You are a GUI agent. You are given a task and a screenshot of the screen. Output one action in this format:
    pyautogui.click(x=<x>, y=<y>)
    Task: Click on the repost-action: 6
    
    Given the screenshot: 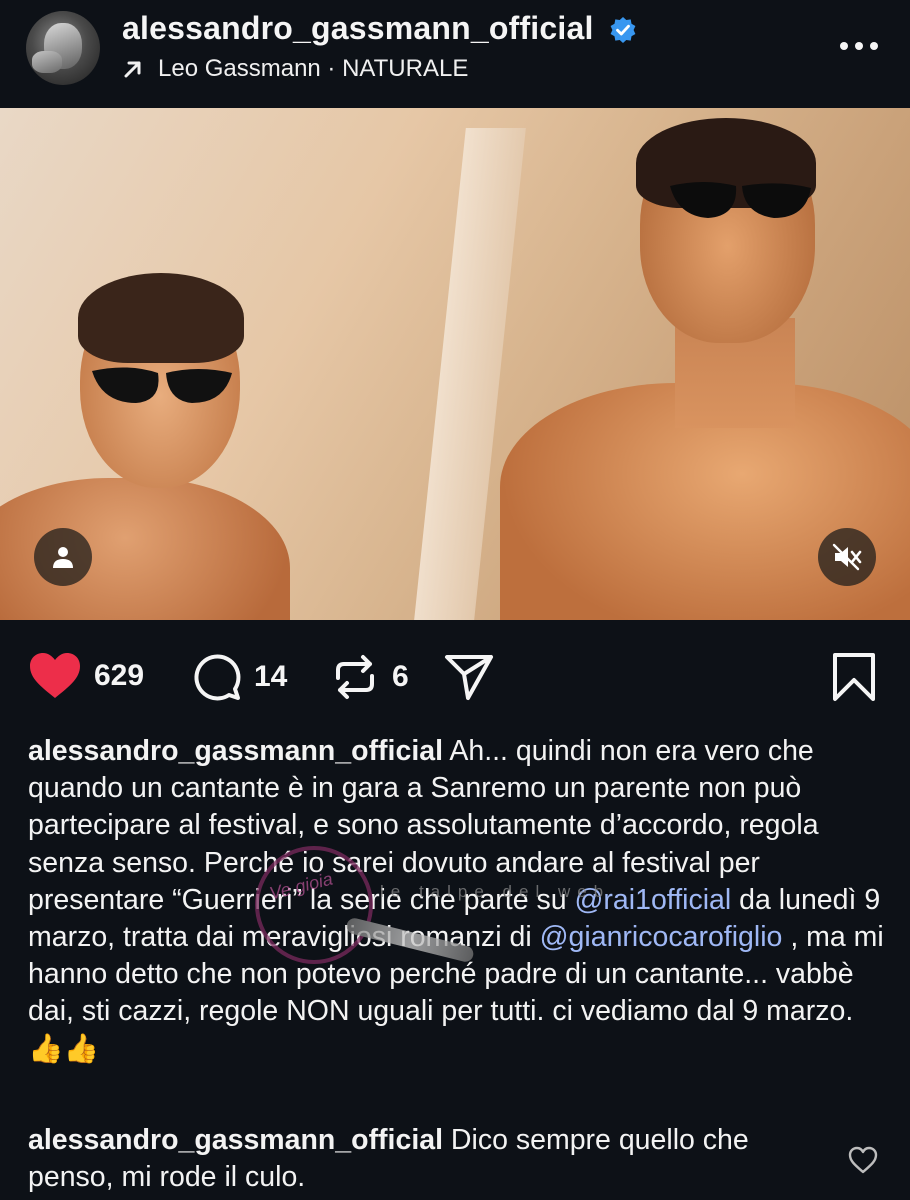 What is the action you would take?
    pyautogui.click(x=369, y=677)
    